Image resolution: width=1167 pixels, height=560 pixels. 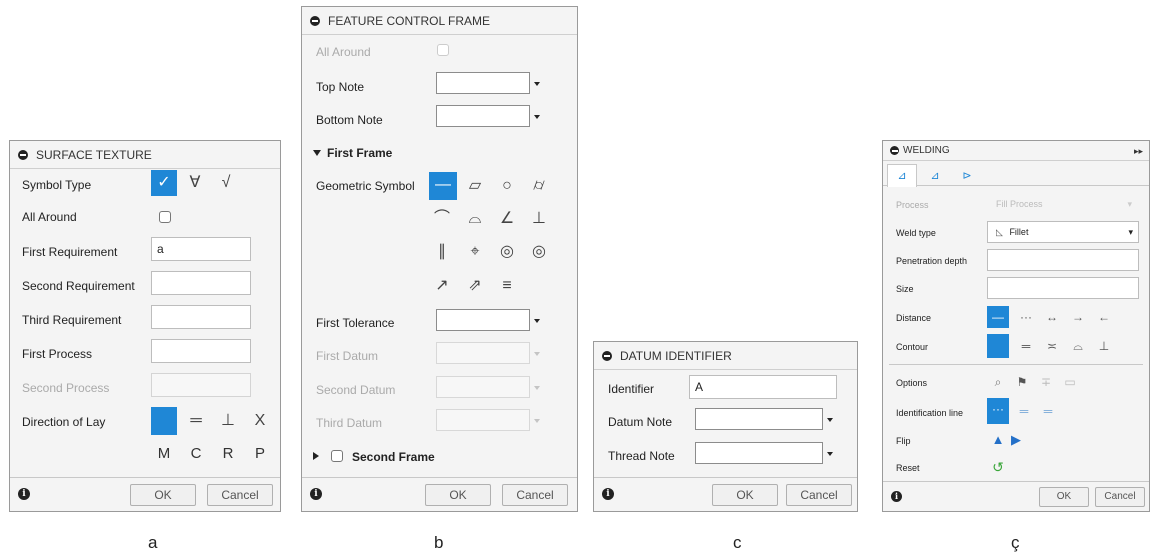 I want to click on lay-multidirectional-button: M, so click(x=164, y=454).